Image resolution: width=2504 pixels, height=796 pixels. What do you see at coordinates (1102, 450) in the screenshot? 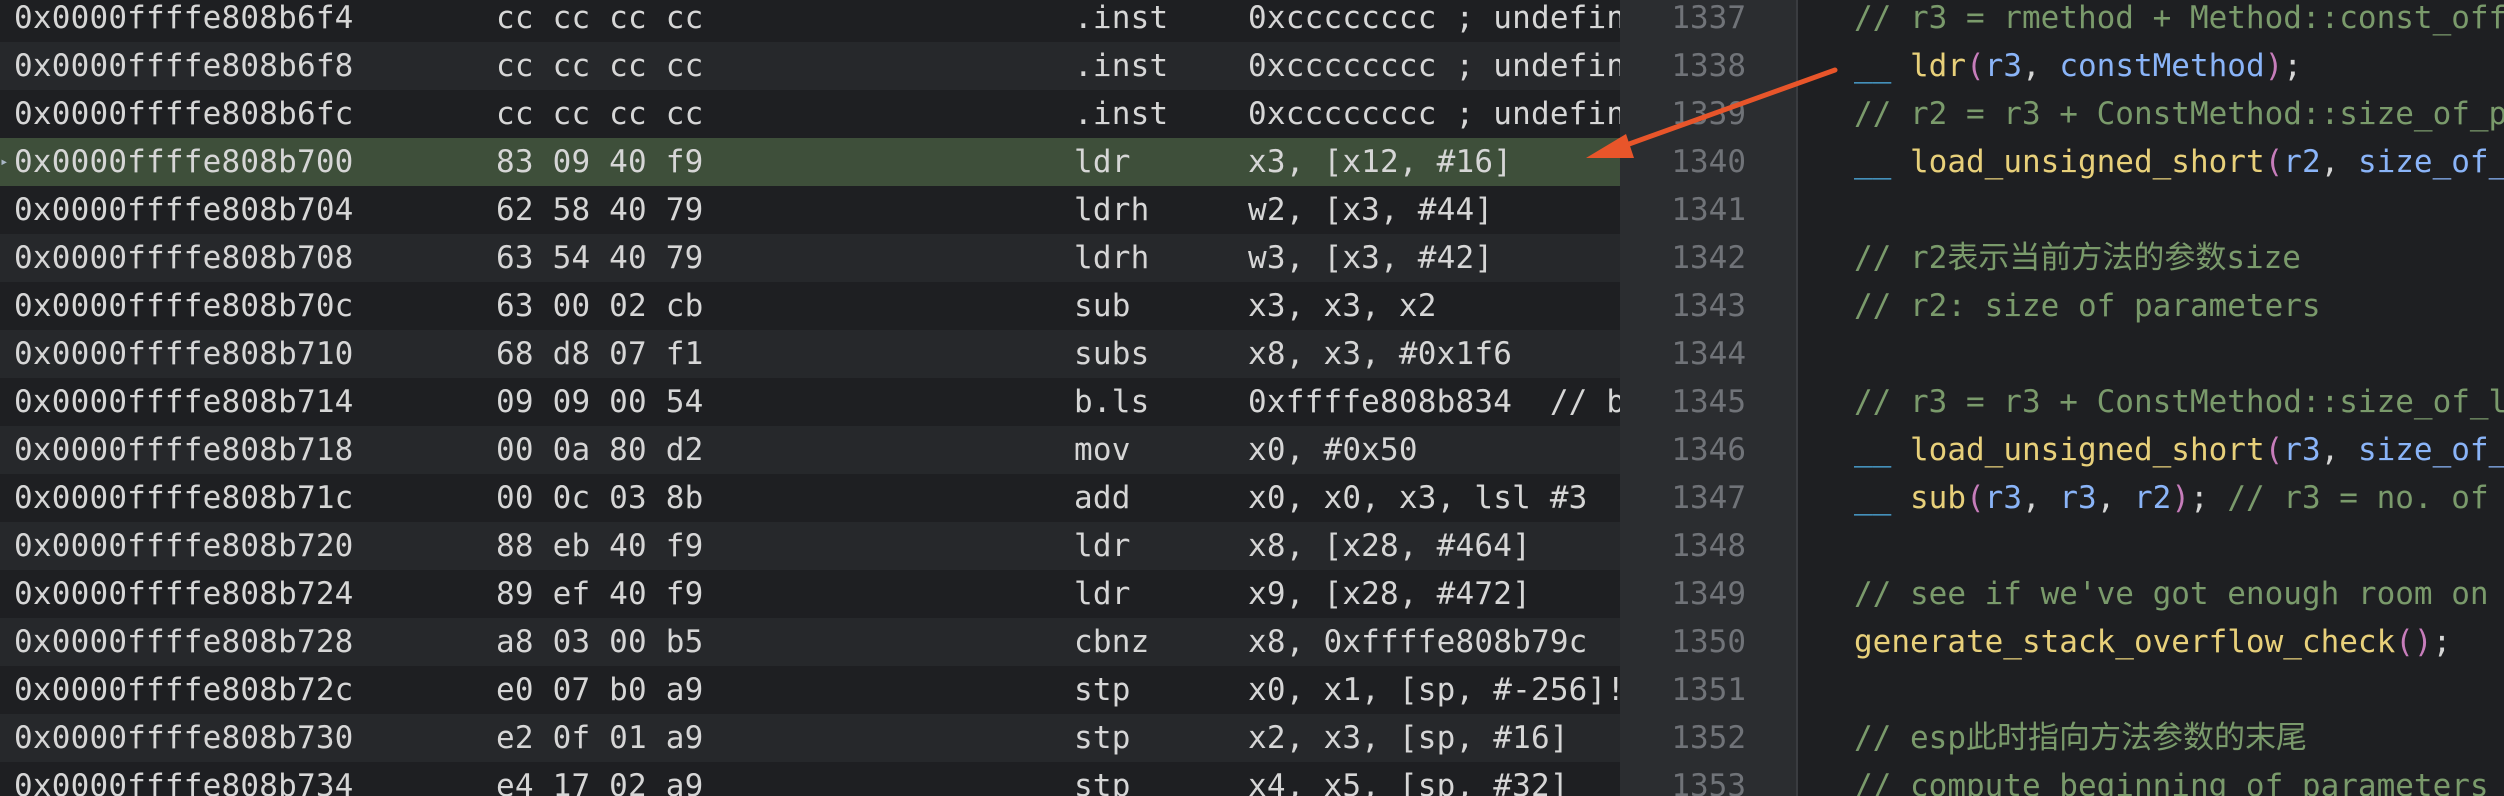
I see `instruction-opcode: mov` at bounding box center [1102, 450].